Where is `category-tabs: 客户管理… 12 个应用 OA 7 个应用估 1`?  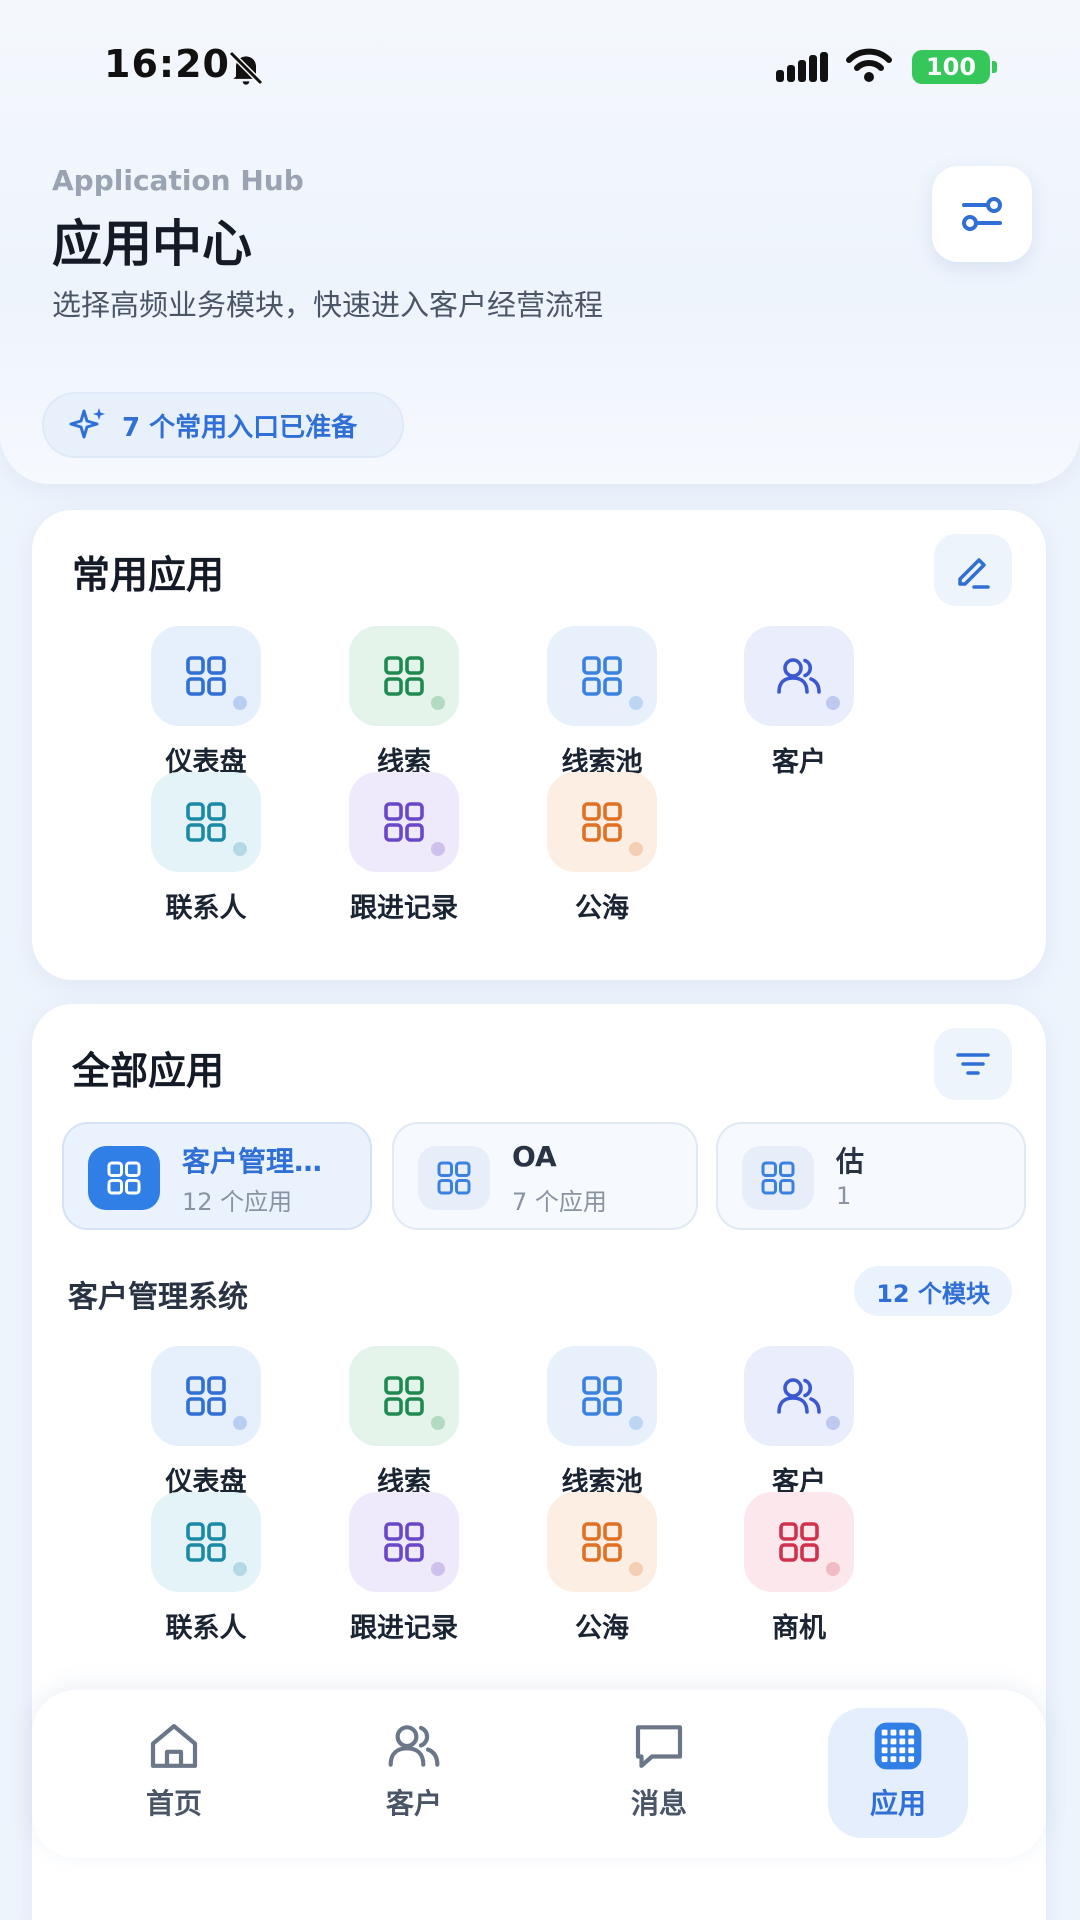
category-tabs: 客户管理… 12 个应用 OA 7 个应用估 1 is located at coordinates (549, 1177).